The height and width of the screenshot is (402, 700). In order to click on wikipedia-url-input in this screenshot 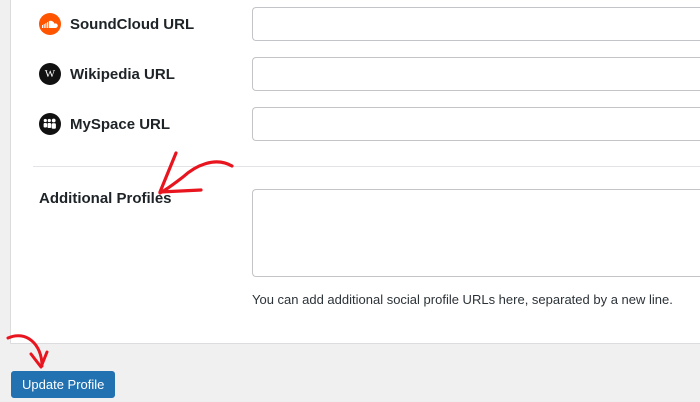, I will do `click(476, 74)`.